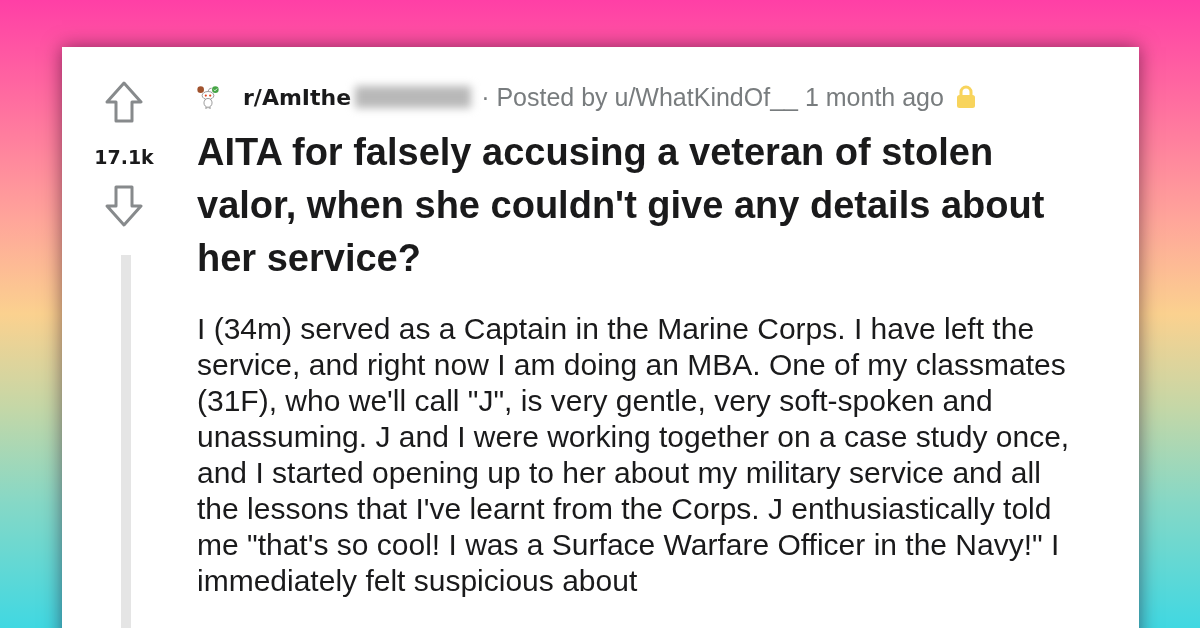 The height and width of the screenshot is (628, 1200). I want to click on upvote-arrow-icon, so click(124, 102).